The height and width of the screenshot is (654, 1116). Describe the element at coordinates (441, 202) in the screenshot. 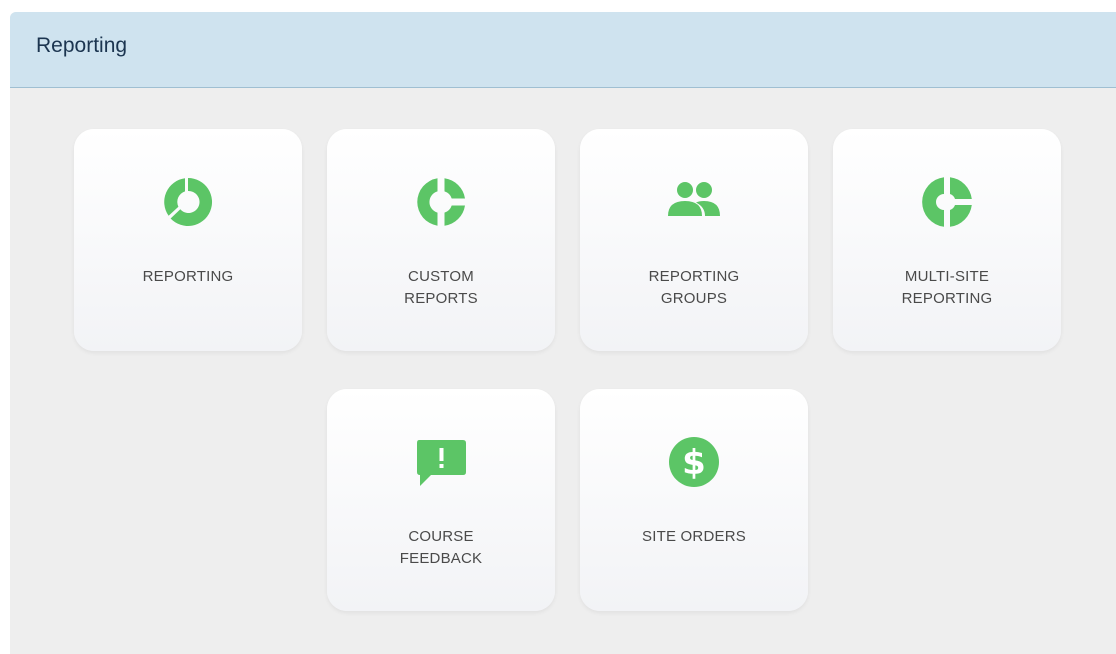

I see `split-ring-icon` at that location.